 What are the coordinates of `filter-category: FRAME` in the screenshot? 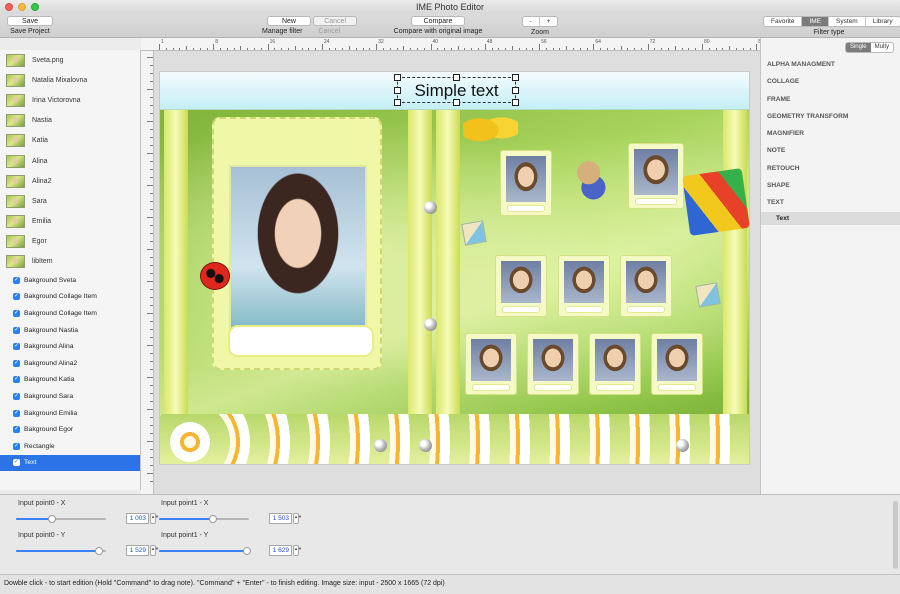 It's located at (830, 99).